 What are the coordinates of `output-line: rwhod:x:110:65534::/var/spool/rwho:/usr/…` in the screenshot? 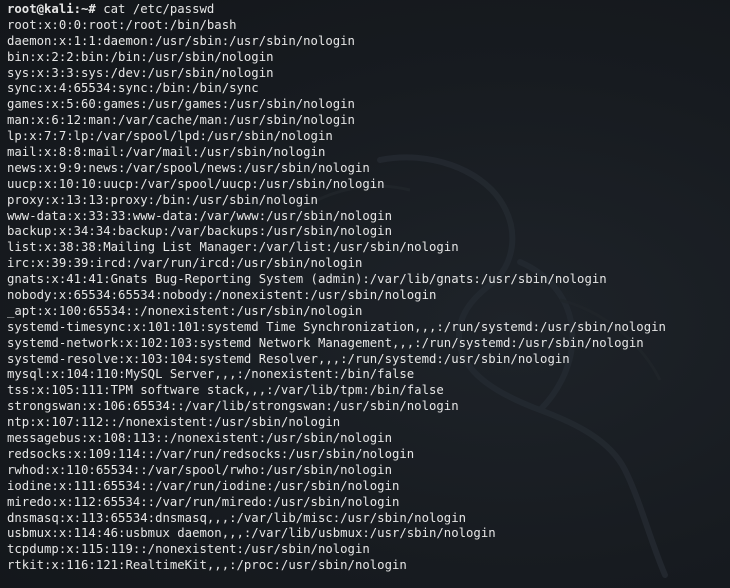 It's located at (199, 469).